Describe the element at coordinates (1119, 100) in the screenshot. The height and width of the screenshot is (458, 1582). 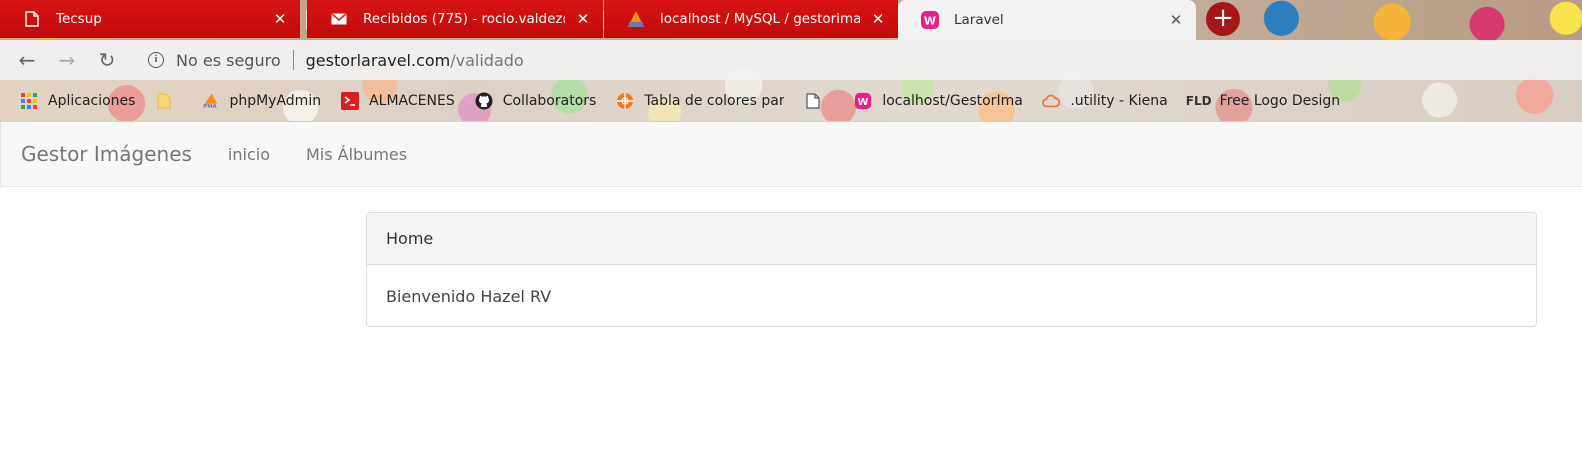
I see `bookmark-label: .utility - Kiena` at that location.